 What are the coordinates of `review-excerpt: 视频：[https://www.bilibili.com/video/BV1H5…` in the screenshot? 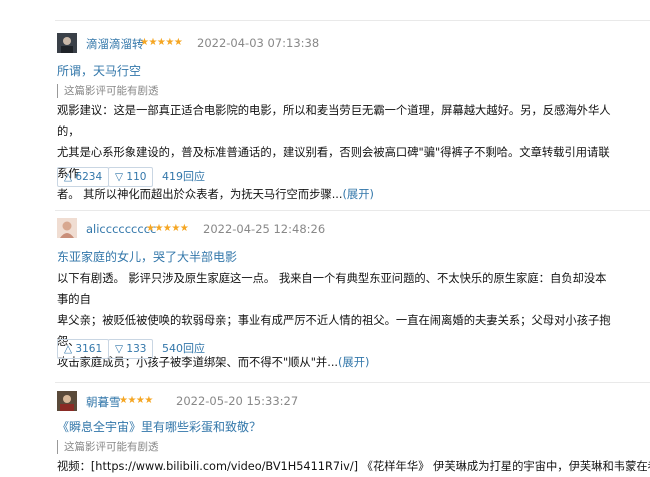 It's located at (353, 466).